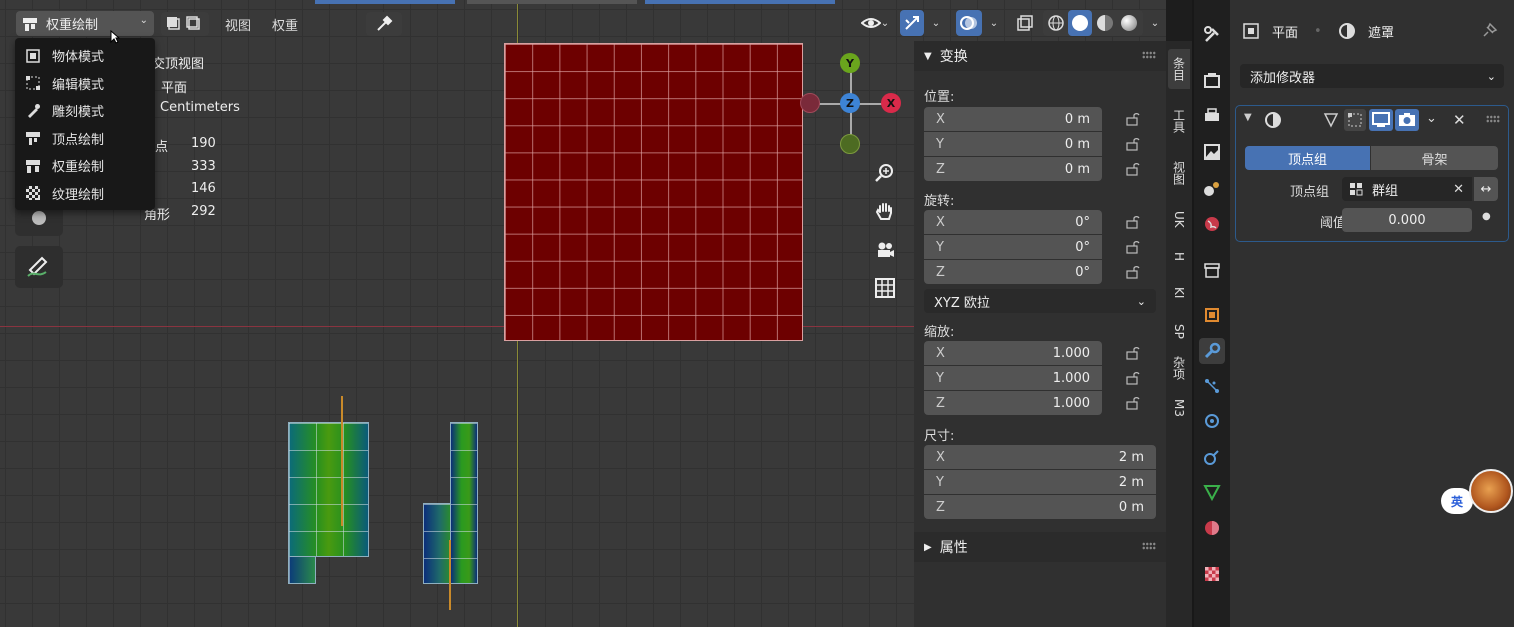  What do you see at coordinates (1381, 120) in the screenshot?
I see `viewport-display-toggle` at bounding box center [1381, 120].